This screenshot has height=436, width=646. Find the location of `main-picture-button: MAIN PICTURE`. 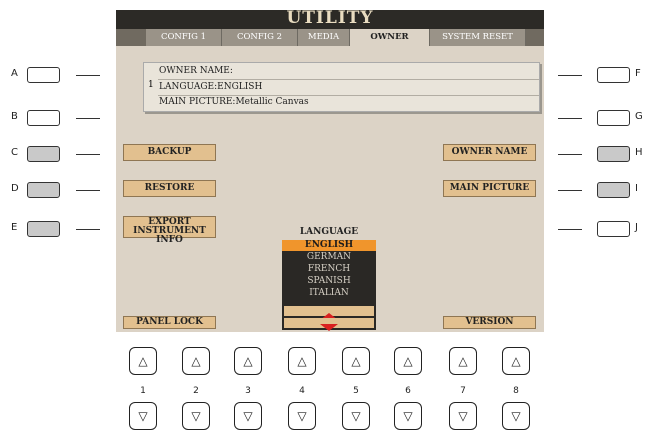

main-picture-button: MAIN PICTURE is located at coordinates (489, 188).